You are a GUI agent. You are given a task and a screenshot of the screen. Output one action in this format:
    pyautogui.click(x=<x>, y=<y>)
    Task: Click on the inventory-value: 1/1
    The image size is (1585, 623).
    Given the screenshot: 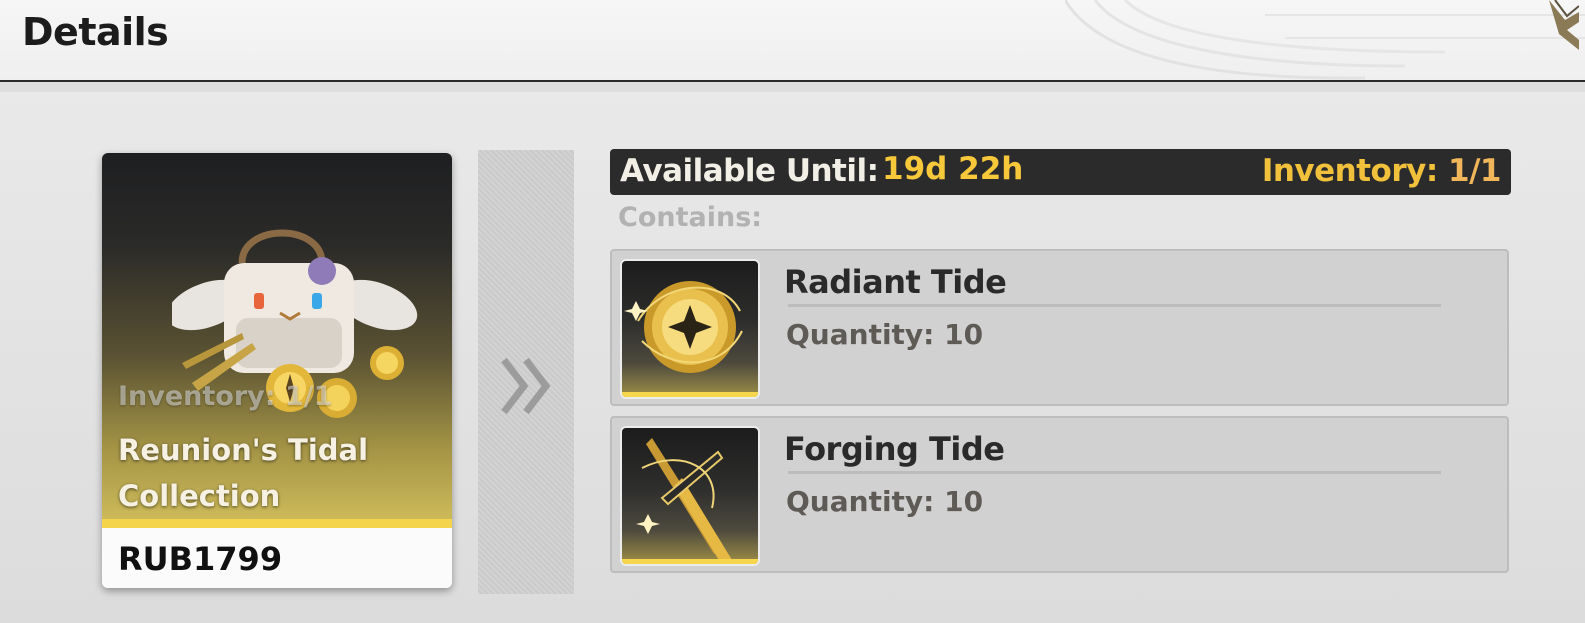 What is the action you would take?
    pyautogui.click(x=1474, y=171)
    